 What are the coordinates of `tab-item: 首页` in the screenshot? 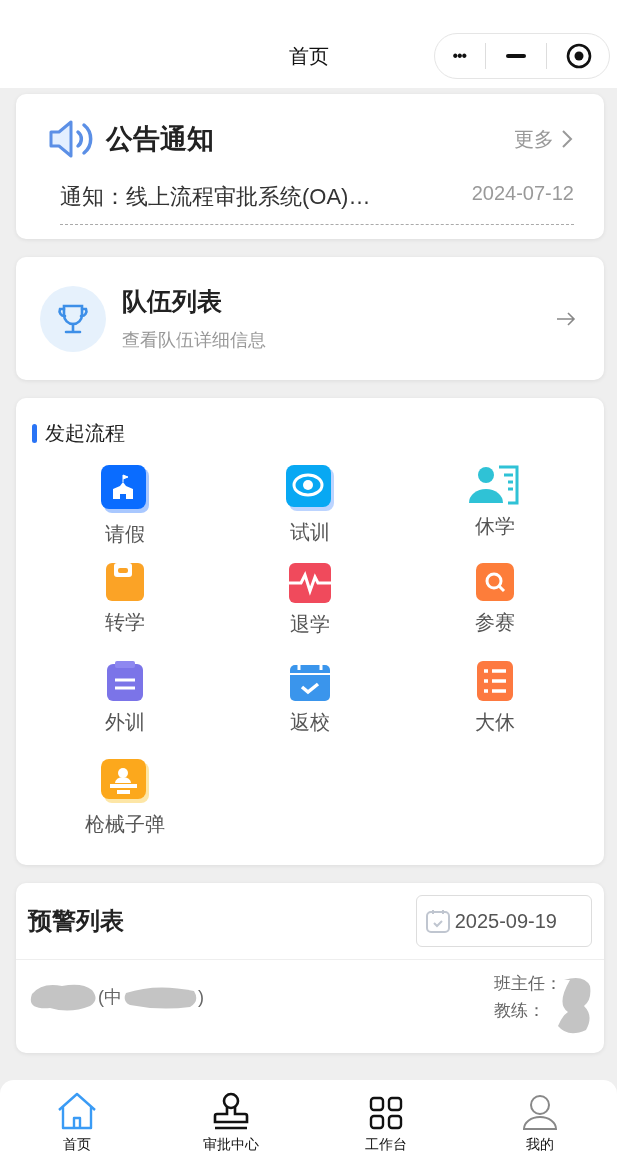 It's located at (77, 1122).